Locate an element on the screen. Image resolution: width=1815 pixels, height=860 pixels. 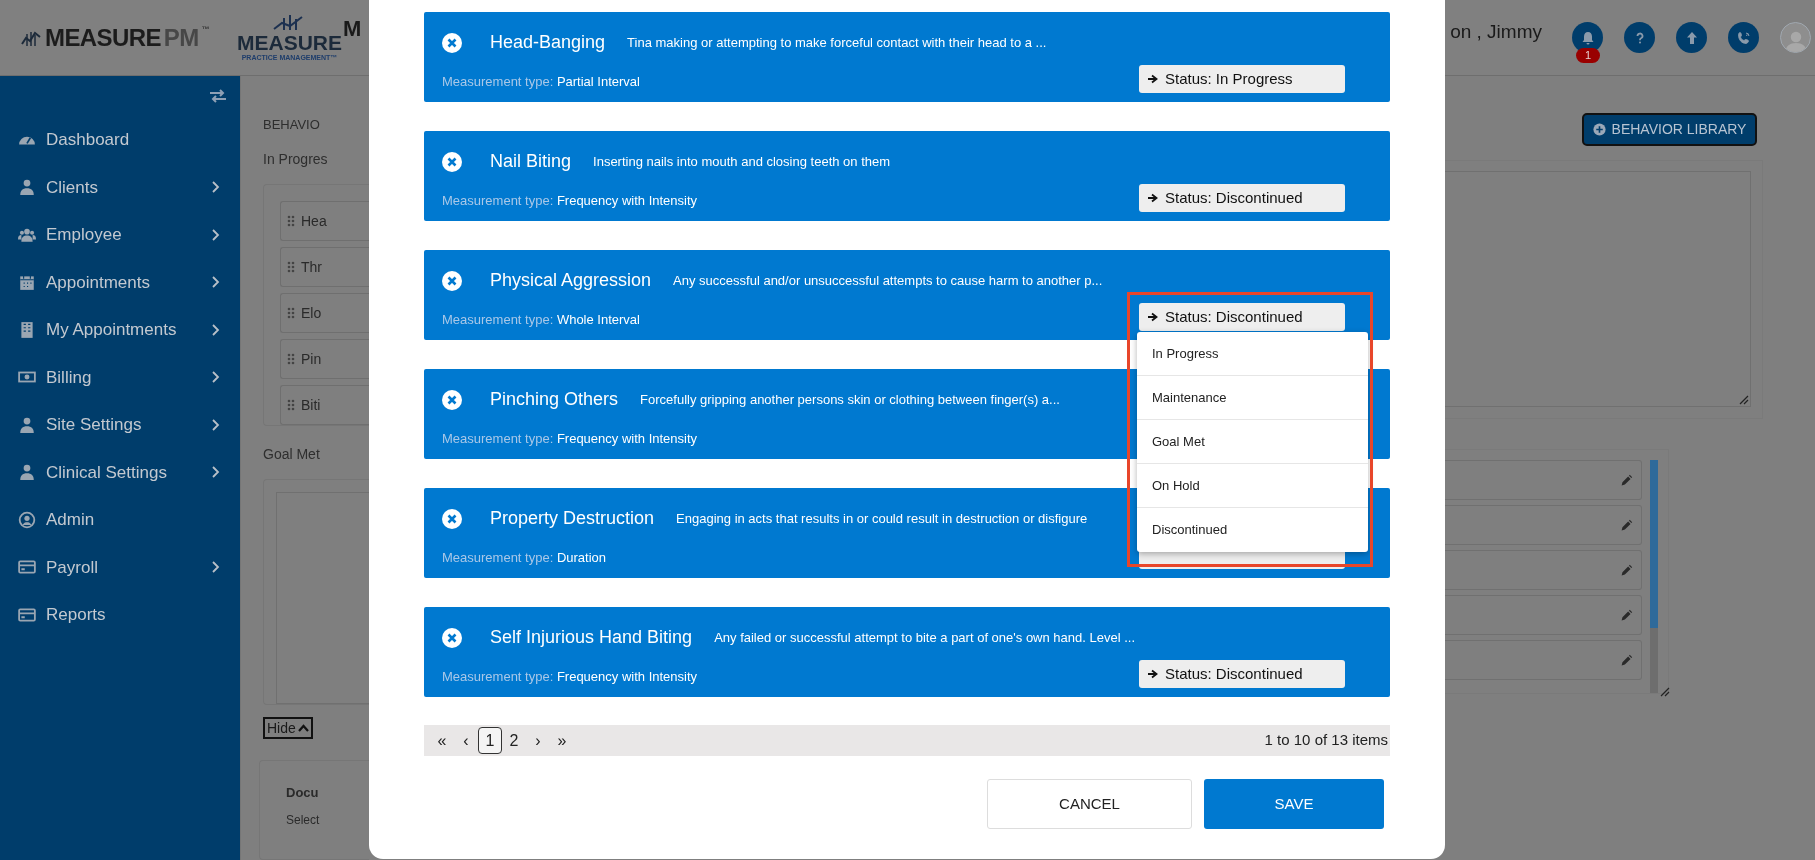
sidebar-item: Payroll is located at coordinates (120, 567).